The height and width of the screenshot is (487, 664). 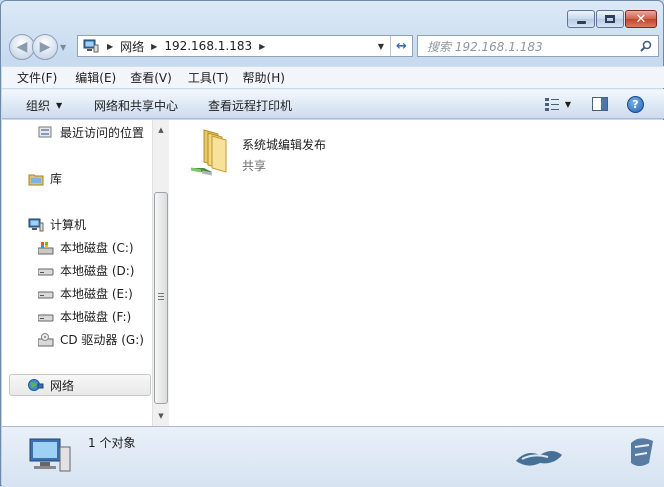 I want to click on nav-item-label: 本地磁盘 (C:), so click(x=97, y=248).